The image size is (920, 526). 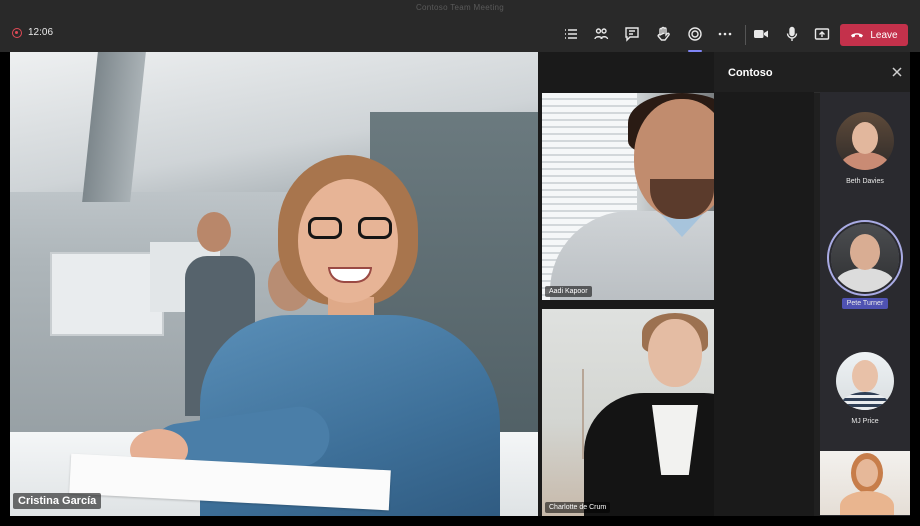 I want to click on video-tile: Aadi Kapoor, so click(x=628, y=196).